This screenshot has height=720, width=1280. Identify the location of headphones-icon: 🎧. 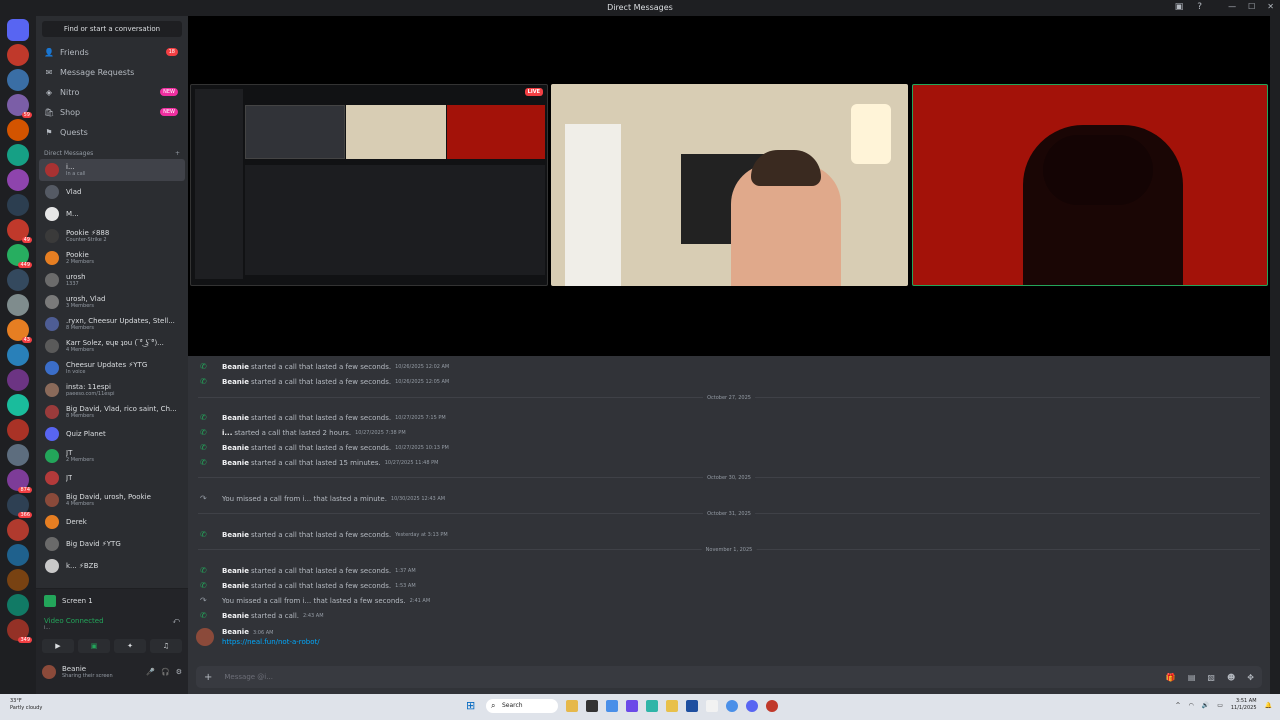
(165, 672).